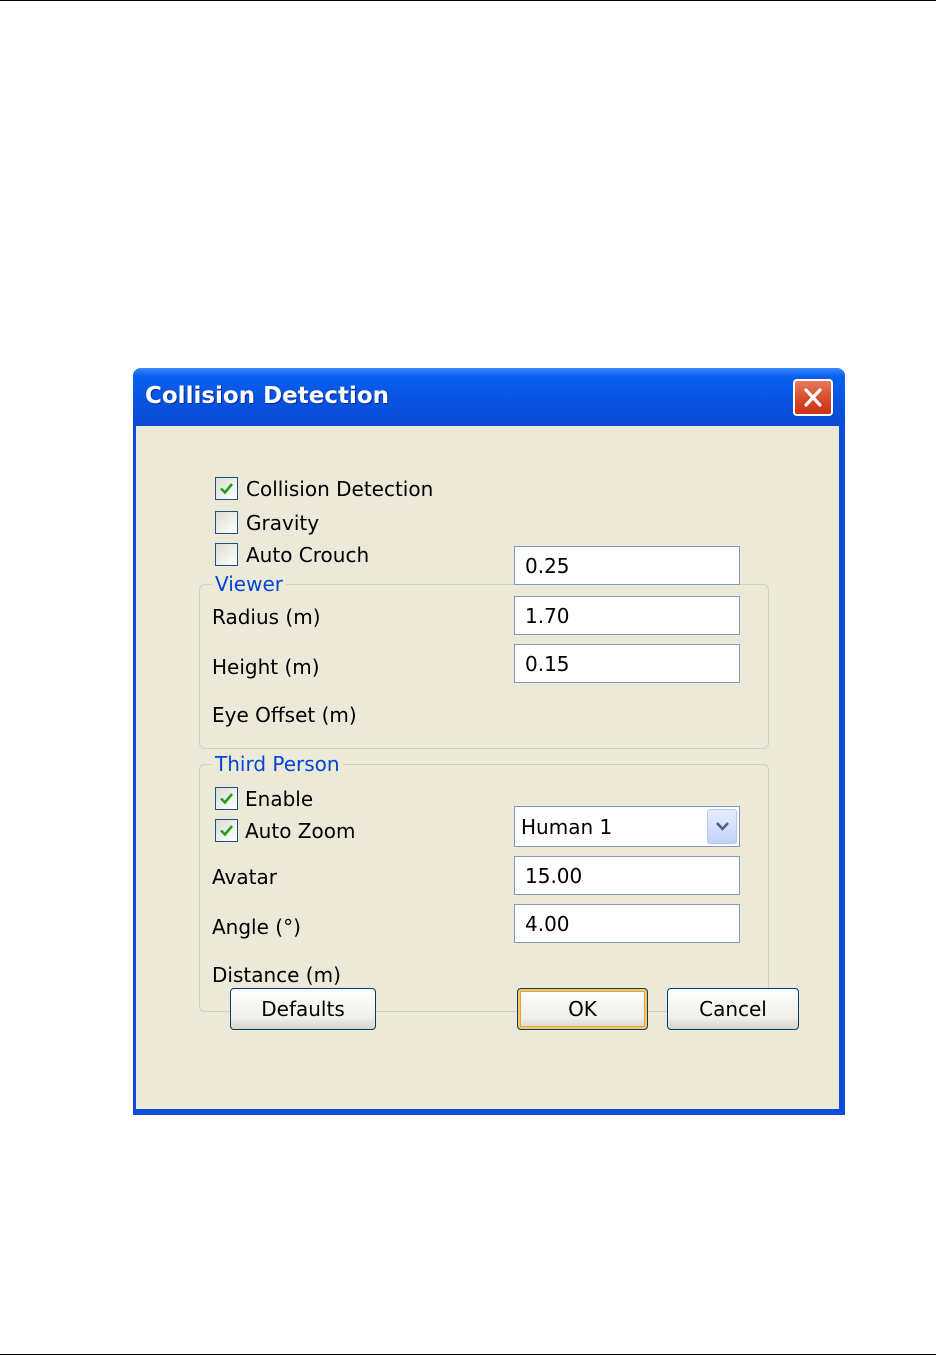  What do you see at coordinates (284, 715) in the screenshot?
I see `eye-offset-label: Eye Offset (m)` at bounding box center [284, 715].